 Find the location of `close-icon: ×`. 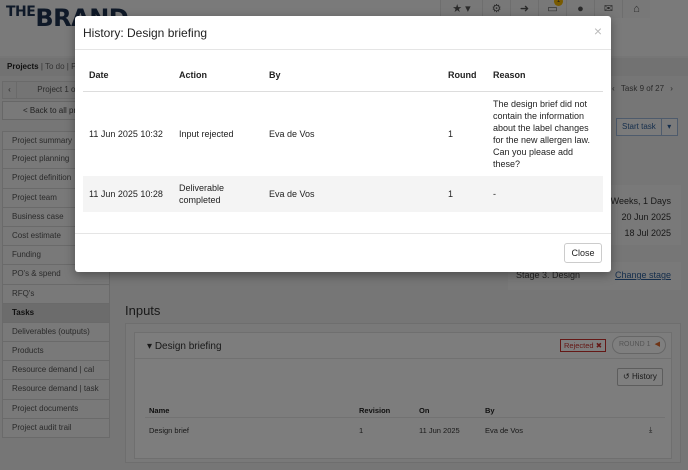

close-icon: × is located at coordinates (598, 31).